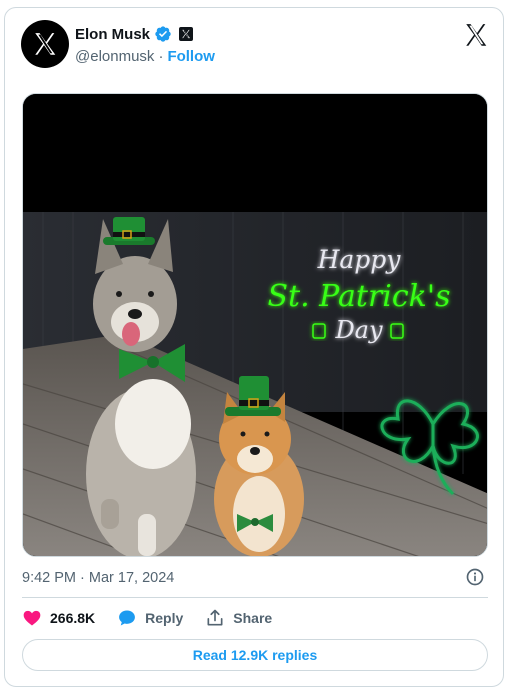  What do you see at coordinates (253, 618) in the screenshot?
I see `share-label: Share` at bounding box center [253, 618].